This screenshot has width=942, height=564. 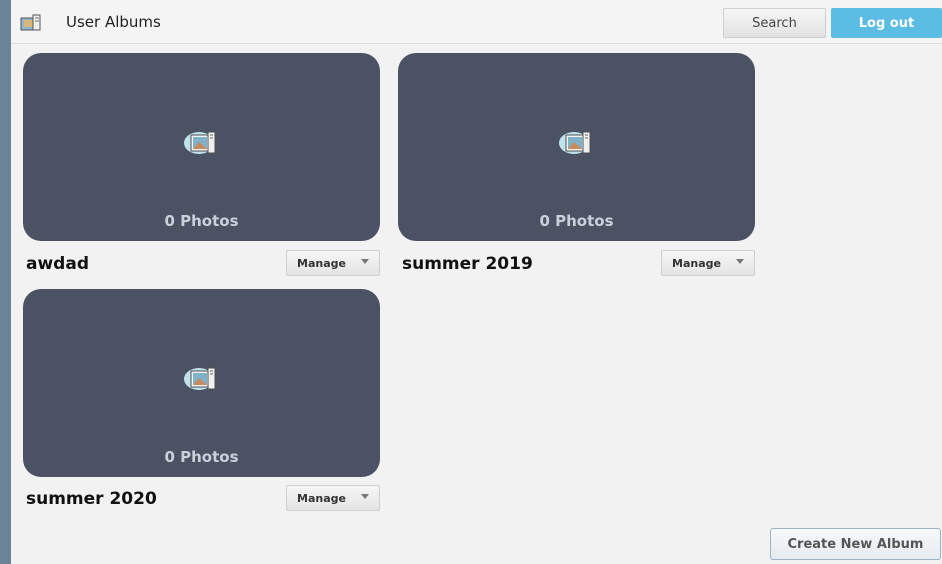 What do you see at coordinates (5, 282) in the screenshot?
I see `window-edge` at bounding box center [5, 282].